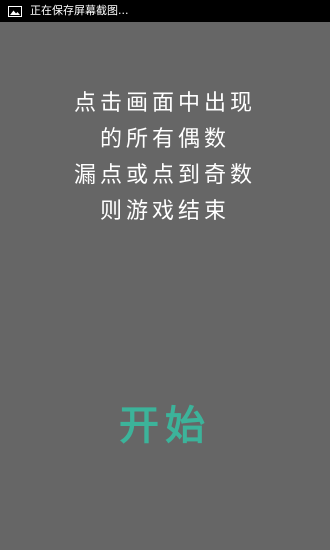 The height and width of the screenshot is (550, 330). Describe the element at coordinates (165, 426) in the screenshot. I see `start-button-label: 开始` at that location.